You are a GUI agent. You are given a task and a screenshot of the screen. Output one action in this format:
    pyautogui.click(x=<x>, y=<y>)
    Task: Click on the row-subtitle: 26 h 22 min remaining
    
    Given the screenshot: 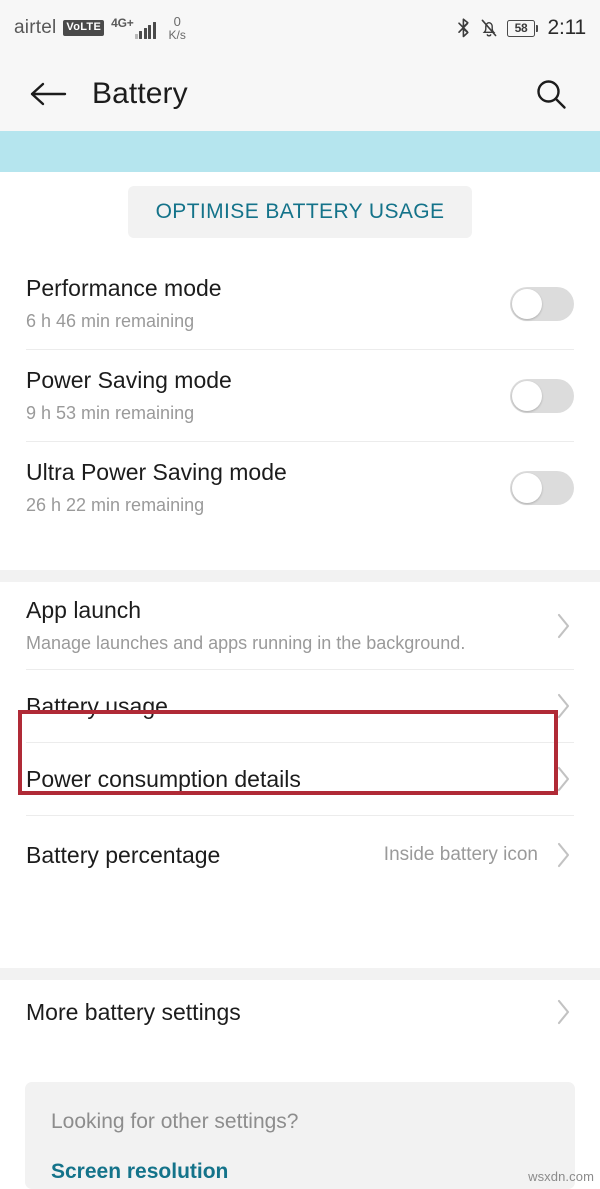 What is the action you would take?
    pyautogui.click(x=115, y=504)
    